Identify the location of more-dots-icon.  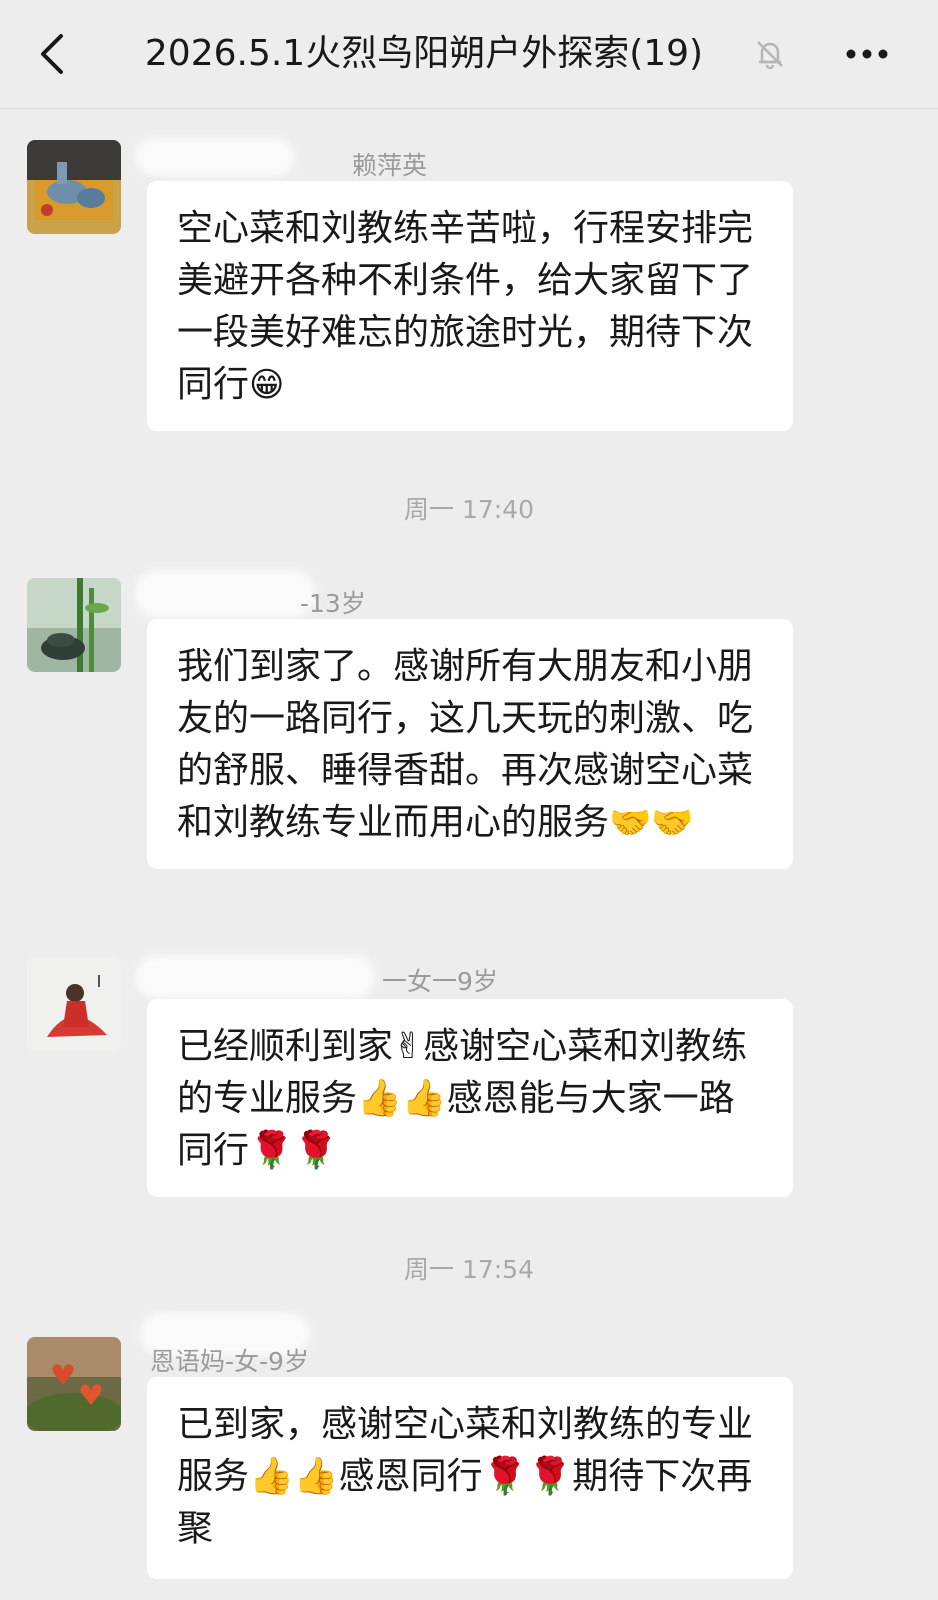
(867, 54).